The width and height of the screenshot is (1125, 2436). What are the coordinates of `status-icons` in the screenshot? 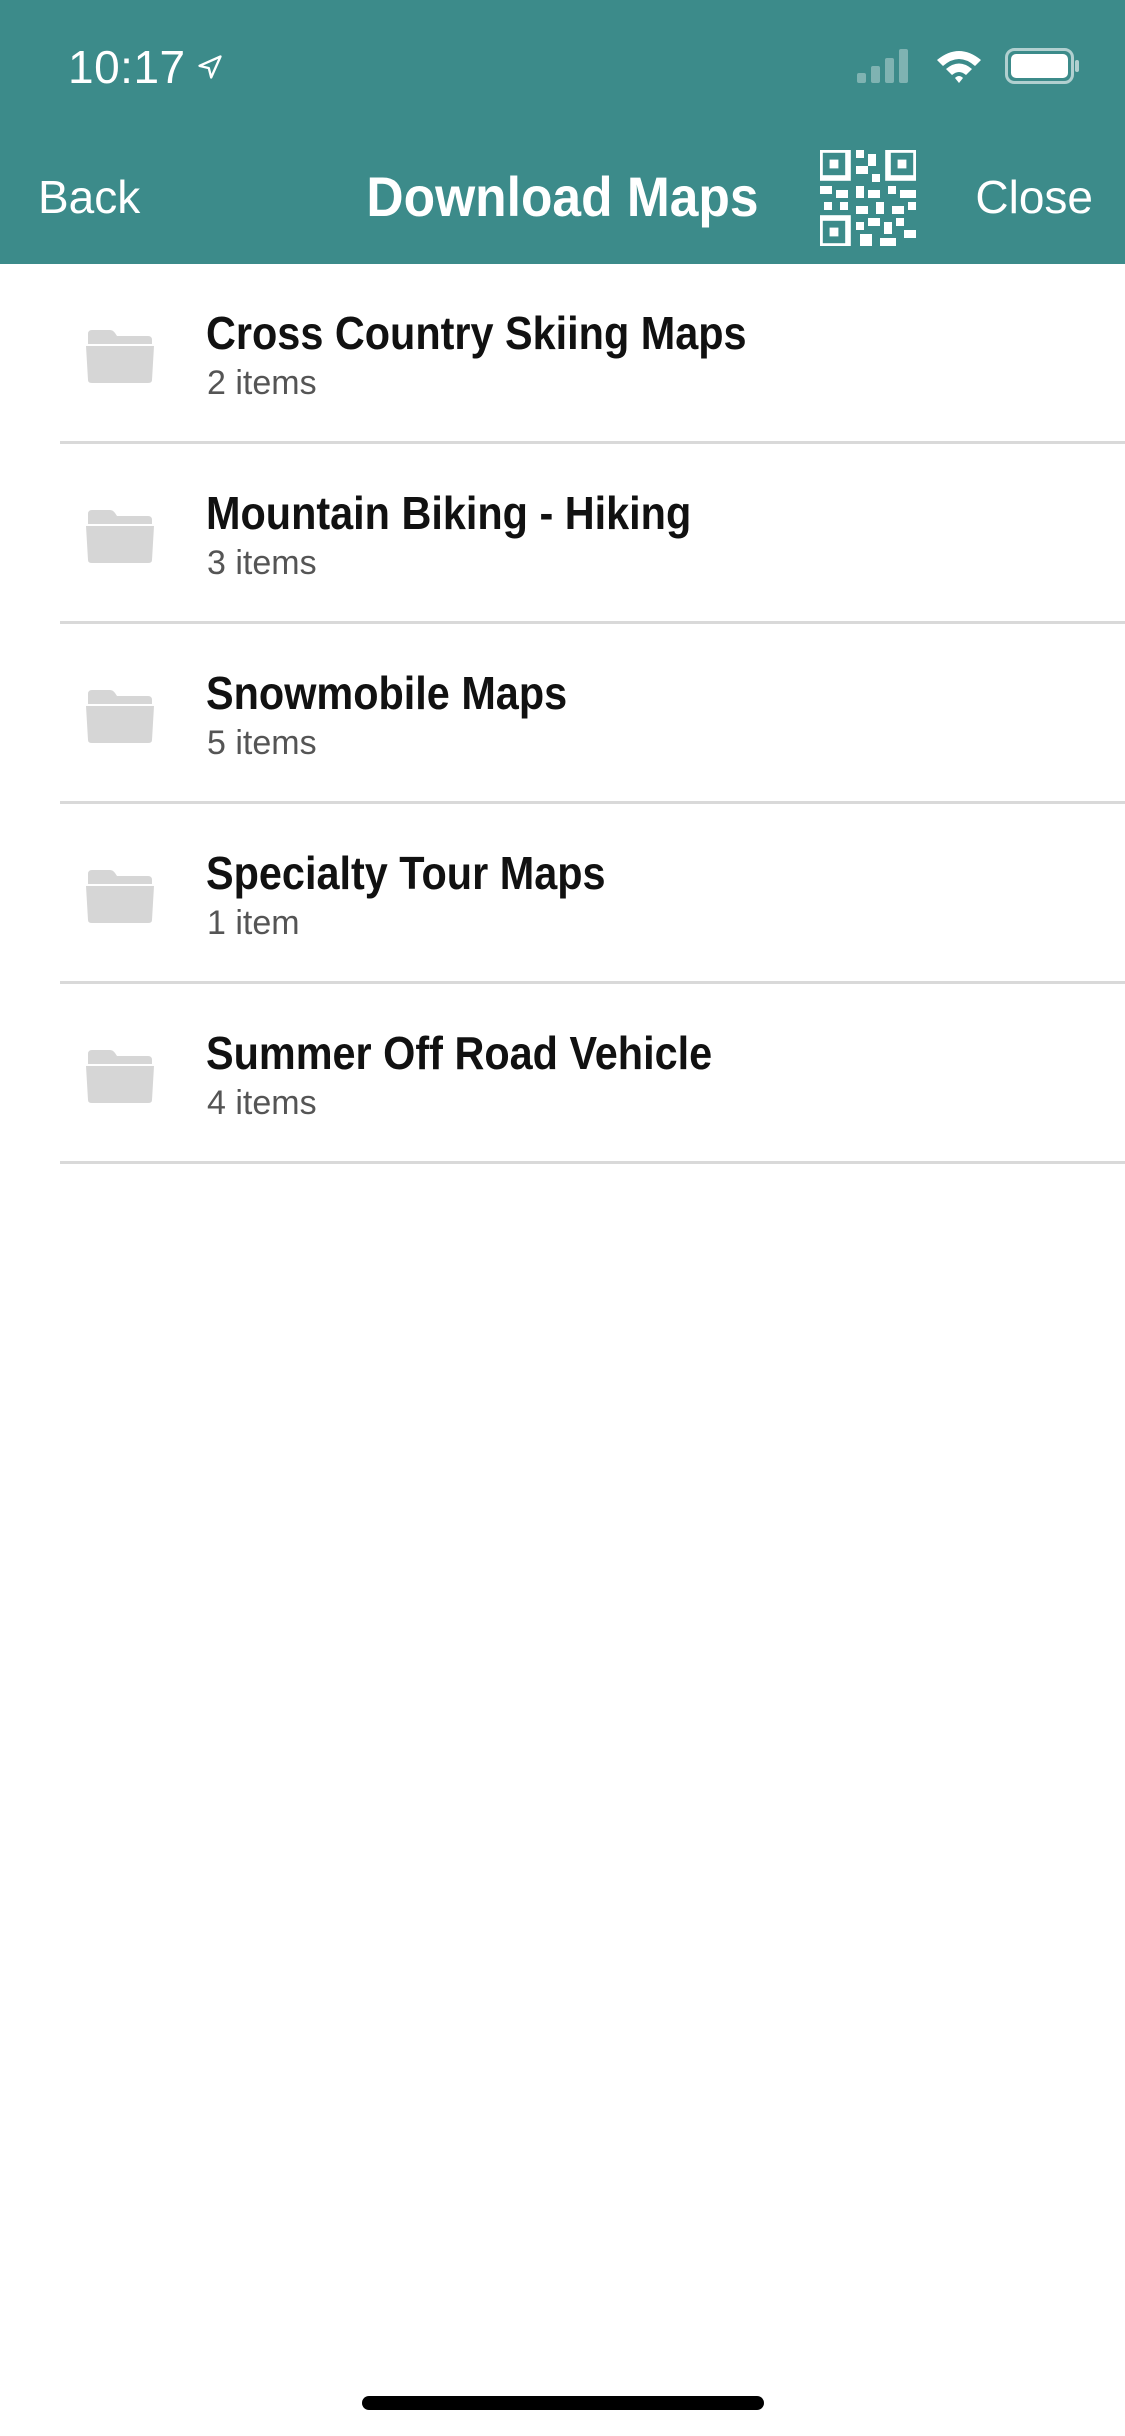 It's located at (969, 66).